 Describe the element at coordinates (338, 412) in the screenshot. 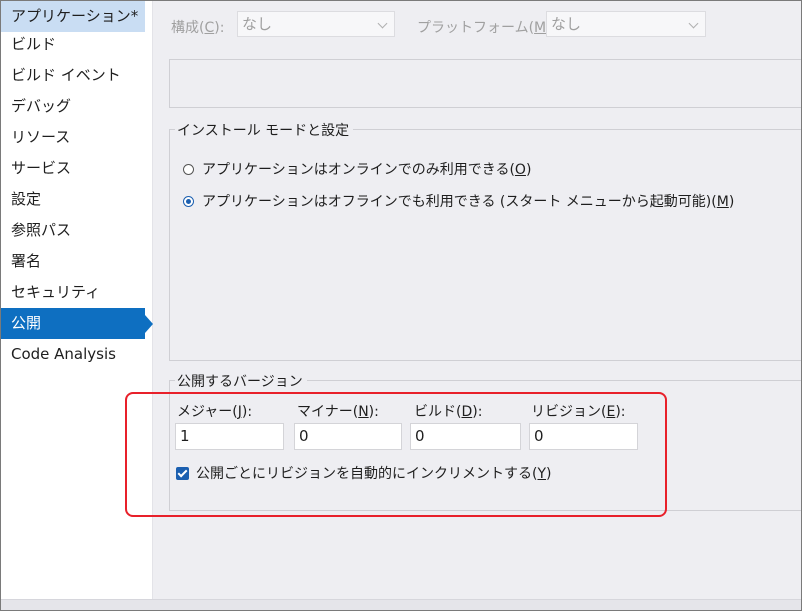

I see `minor-label: マイナー(N):` at that location.